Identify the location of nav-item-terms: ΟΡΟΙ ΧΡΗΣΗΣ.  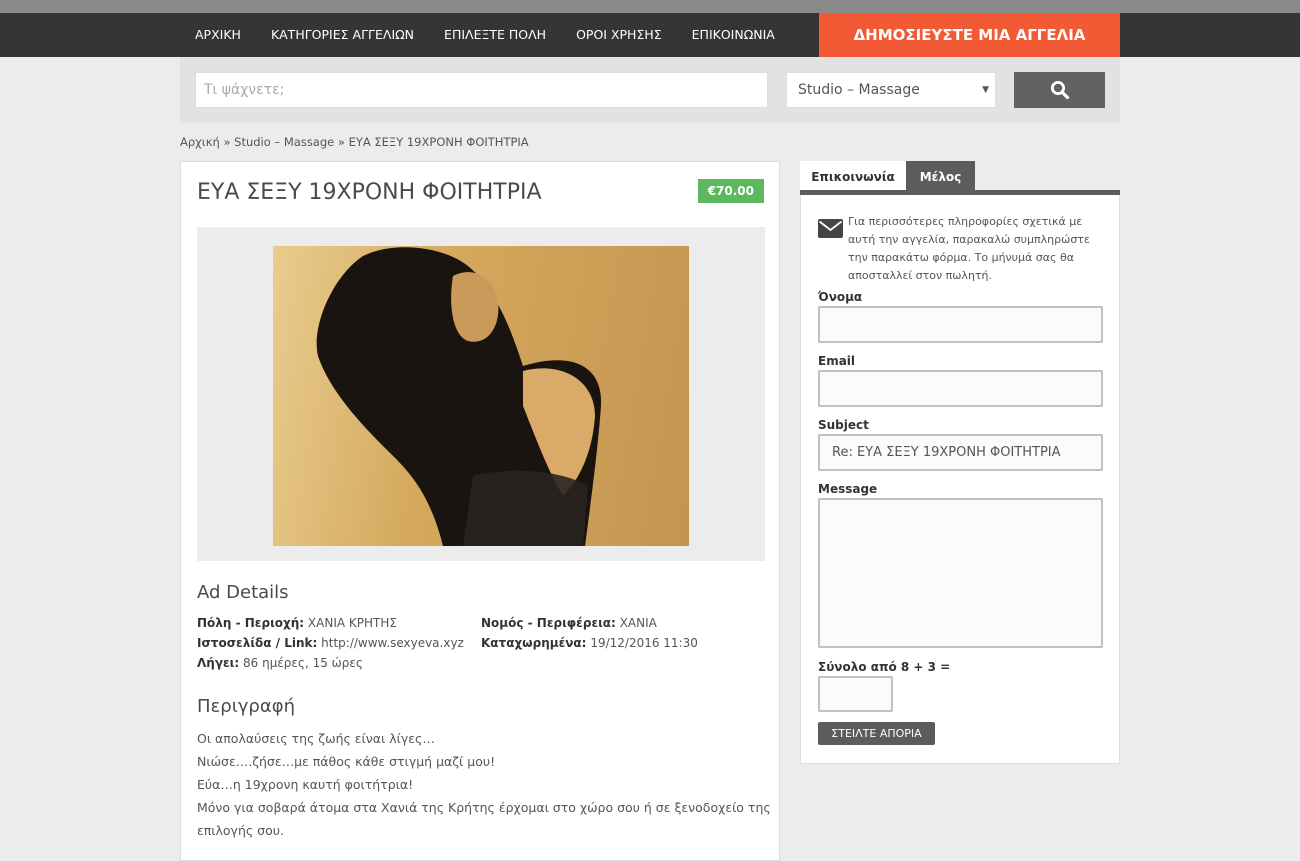
(619, 35).